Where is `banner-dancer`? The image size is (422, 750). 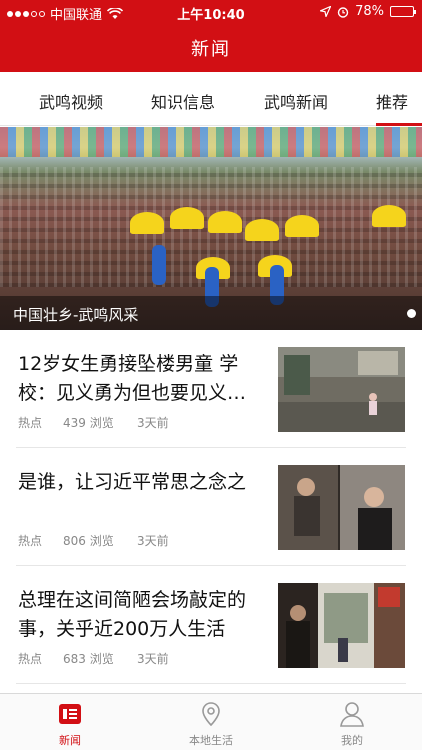 banner-dancer is located at coordinates (159, 265).